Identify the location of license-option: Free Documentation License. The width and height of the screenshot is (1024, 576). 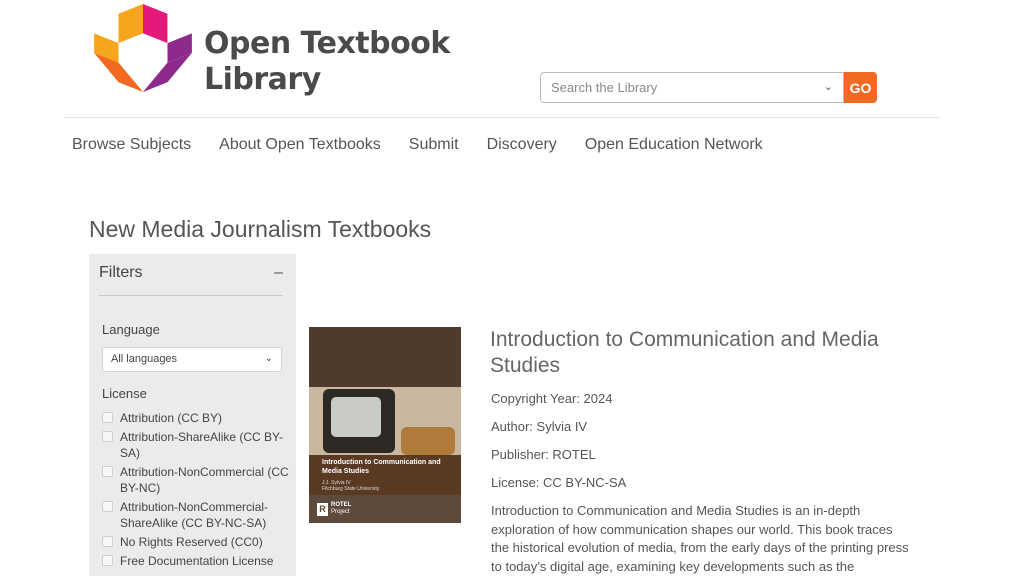
(197, 561).